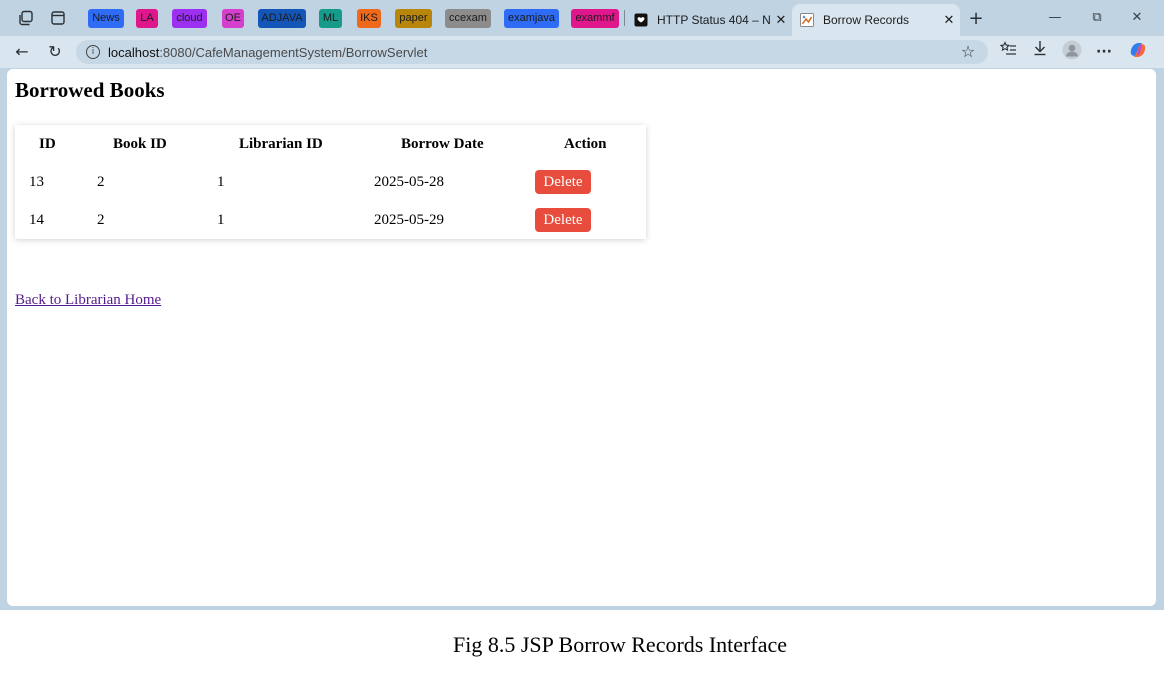  I want to click on tomcat-favicon-icon, so click(641, 20).